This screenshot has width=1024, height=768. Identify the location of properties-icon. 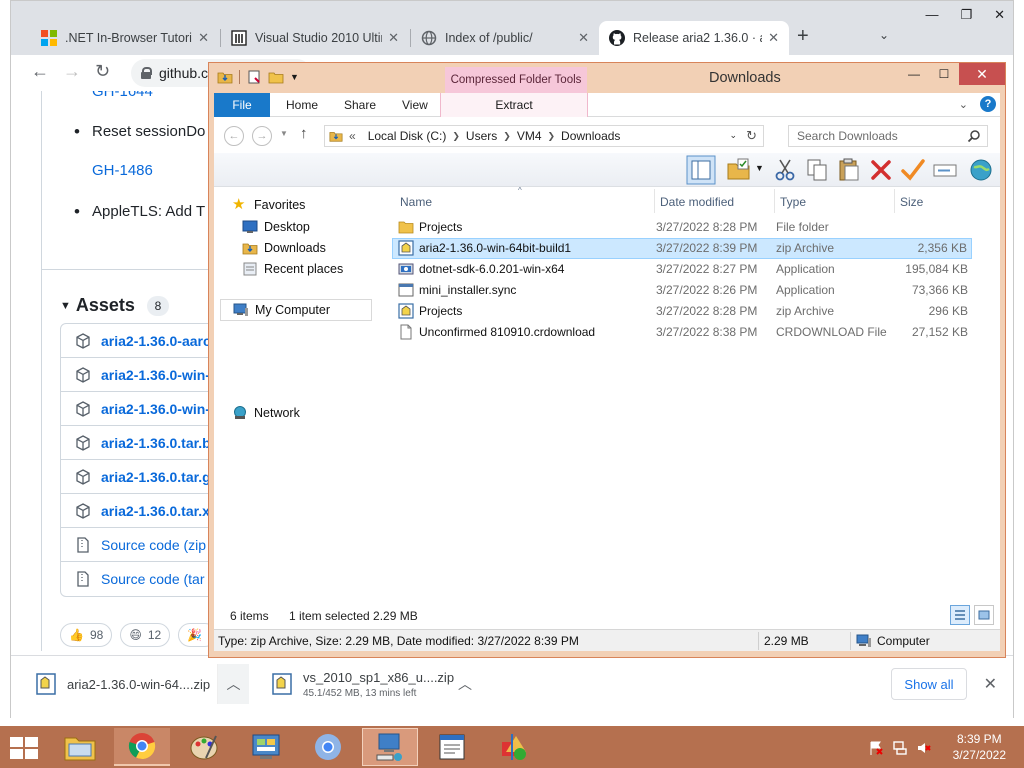
(254, 77).